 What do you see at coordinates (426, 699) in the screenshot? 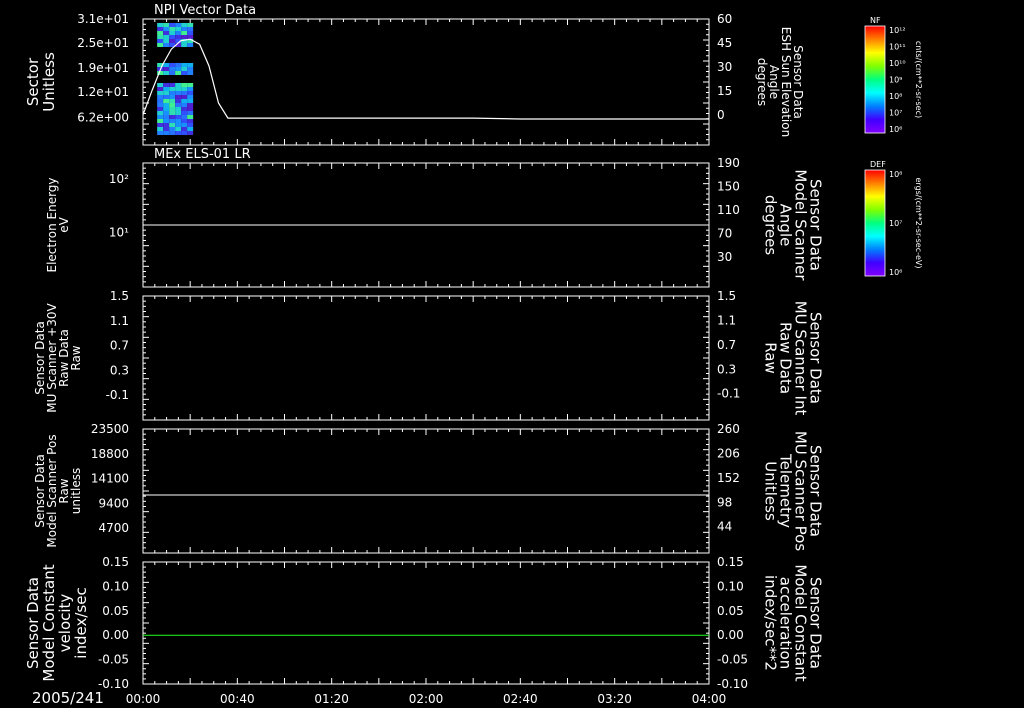
I see `x-tick-label: 02:00` at bounding box center [426, 699].